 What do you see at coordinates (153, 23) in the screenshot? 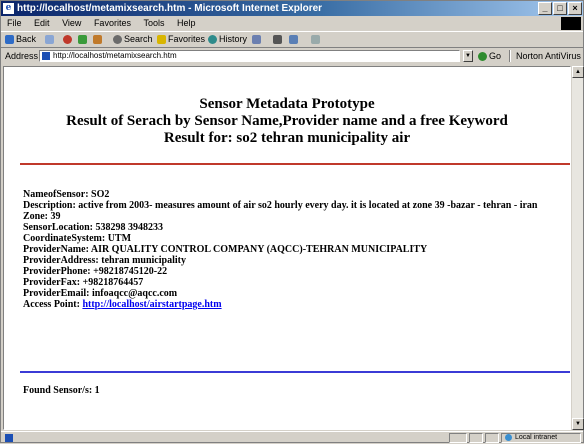
I see `menu-tools: Tools` at bounding box center [153, 23].